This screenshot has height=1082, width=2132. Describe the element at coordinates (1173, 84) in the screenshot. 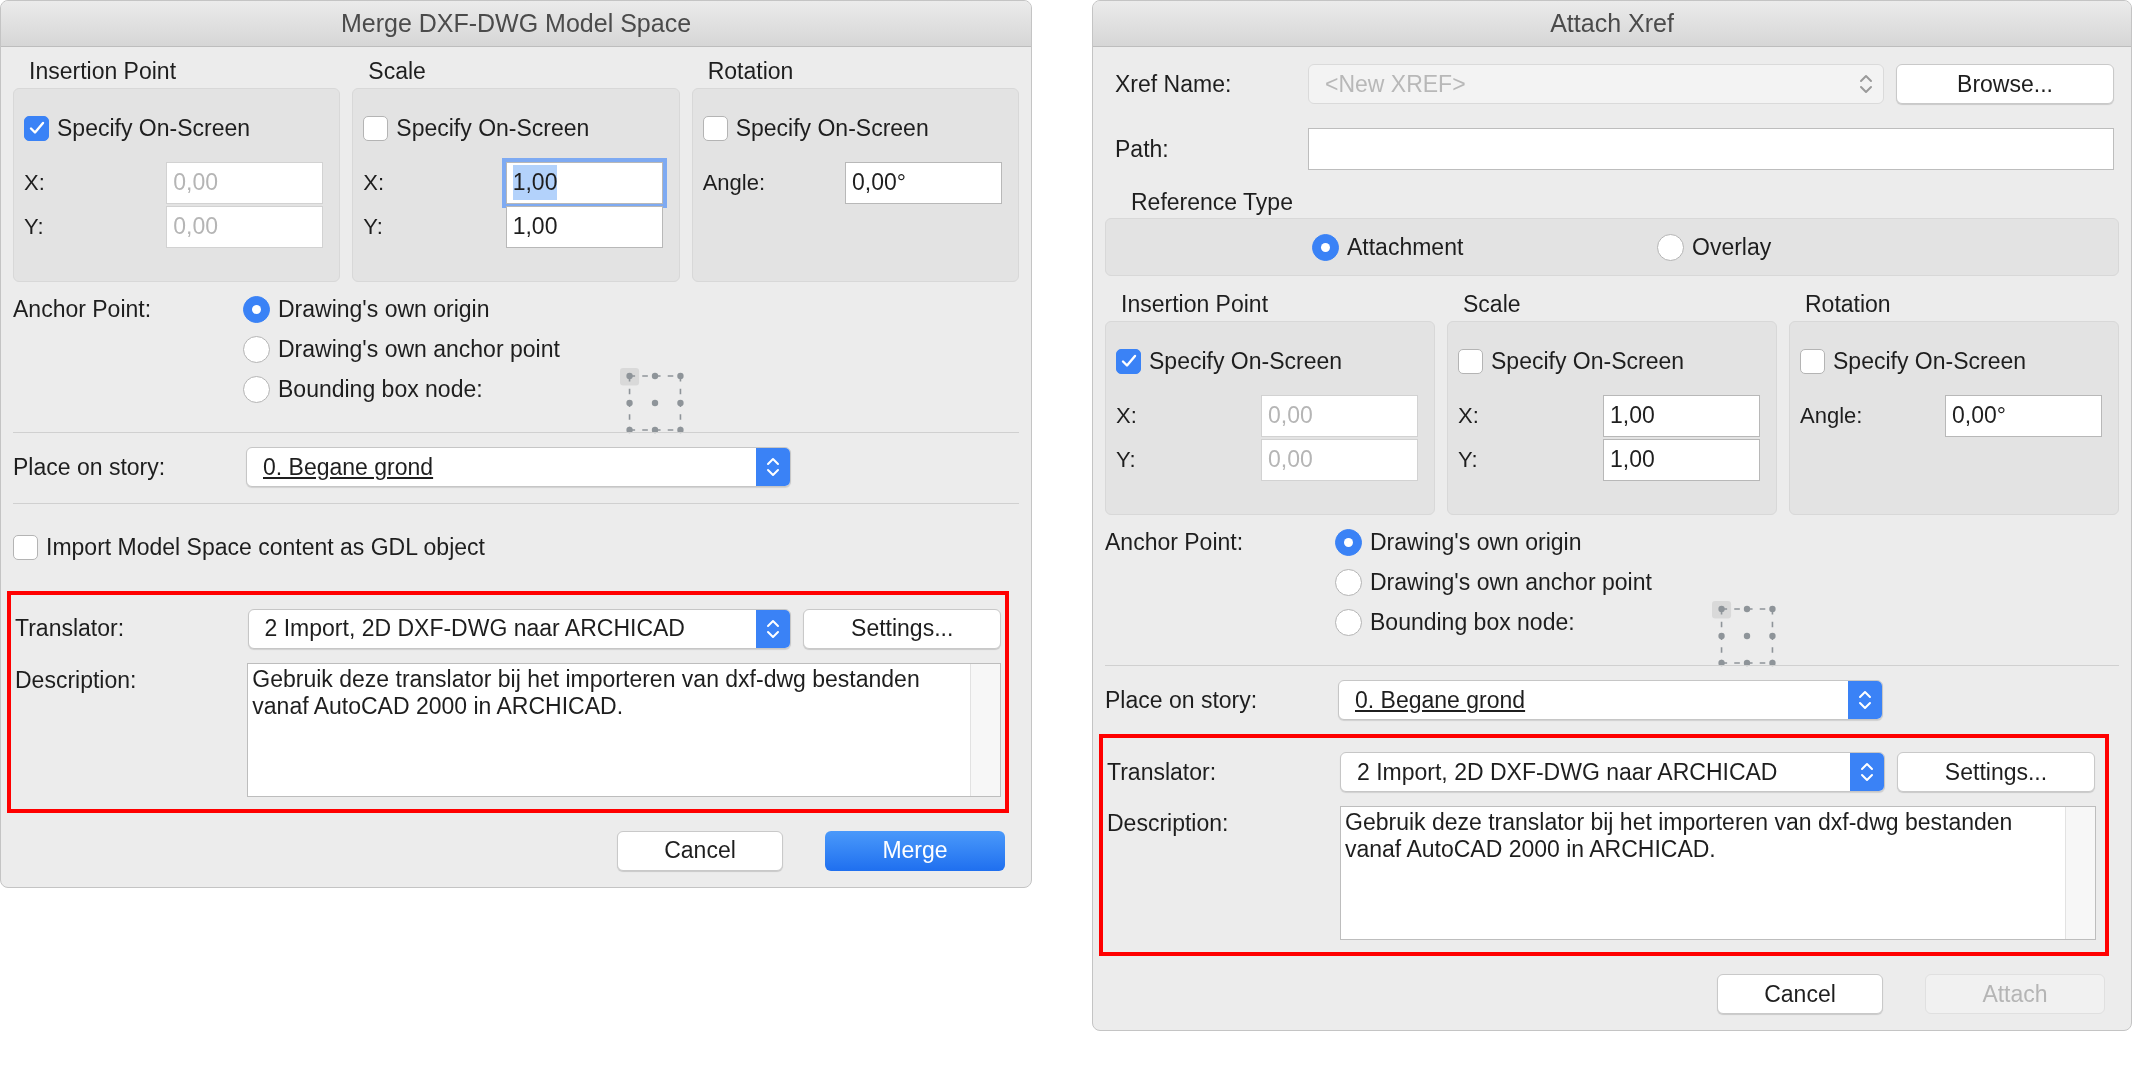

I see `field-label: Xref Name:` at that location.